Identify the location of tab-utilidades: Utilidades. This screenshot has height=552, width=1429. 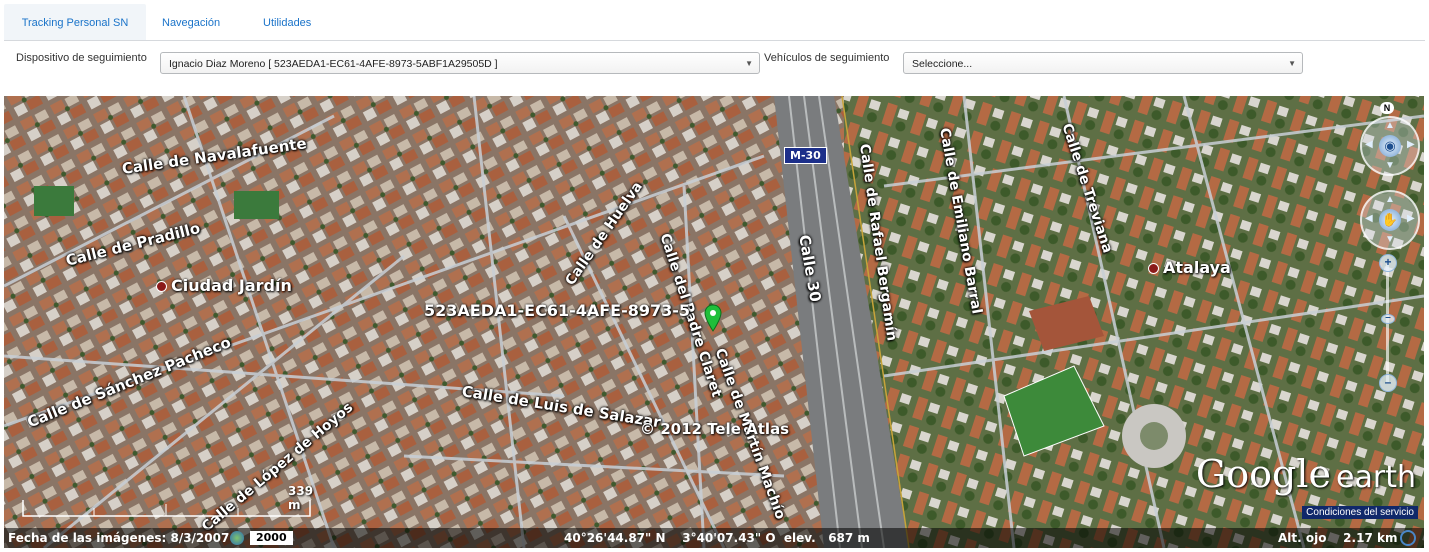
(287, 22).